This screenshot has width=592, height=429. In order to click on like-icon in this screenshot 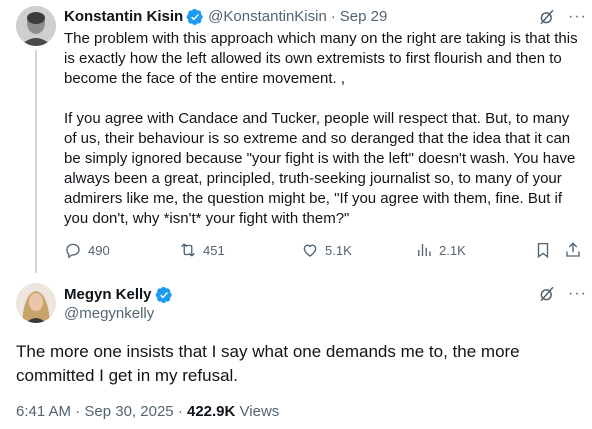, I will do `click(310, 250)`.